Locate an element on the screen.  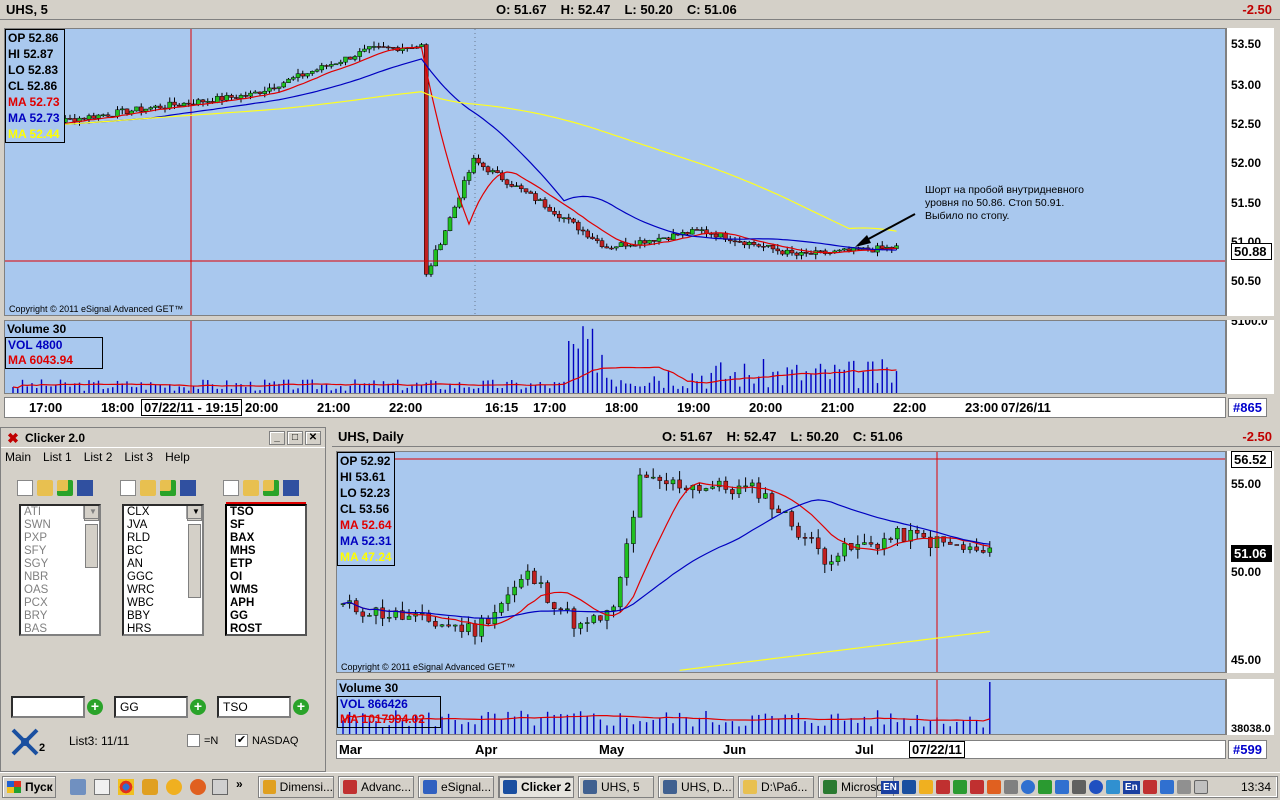
bluetooth-icon is located at coordinates (1095, 787).